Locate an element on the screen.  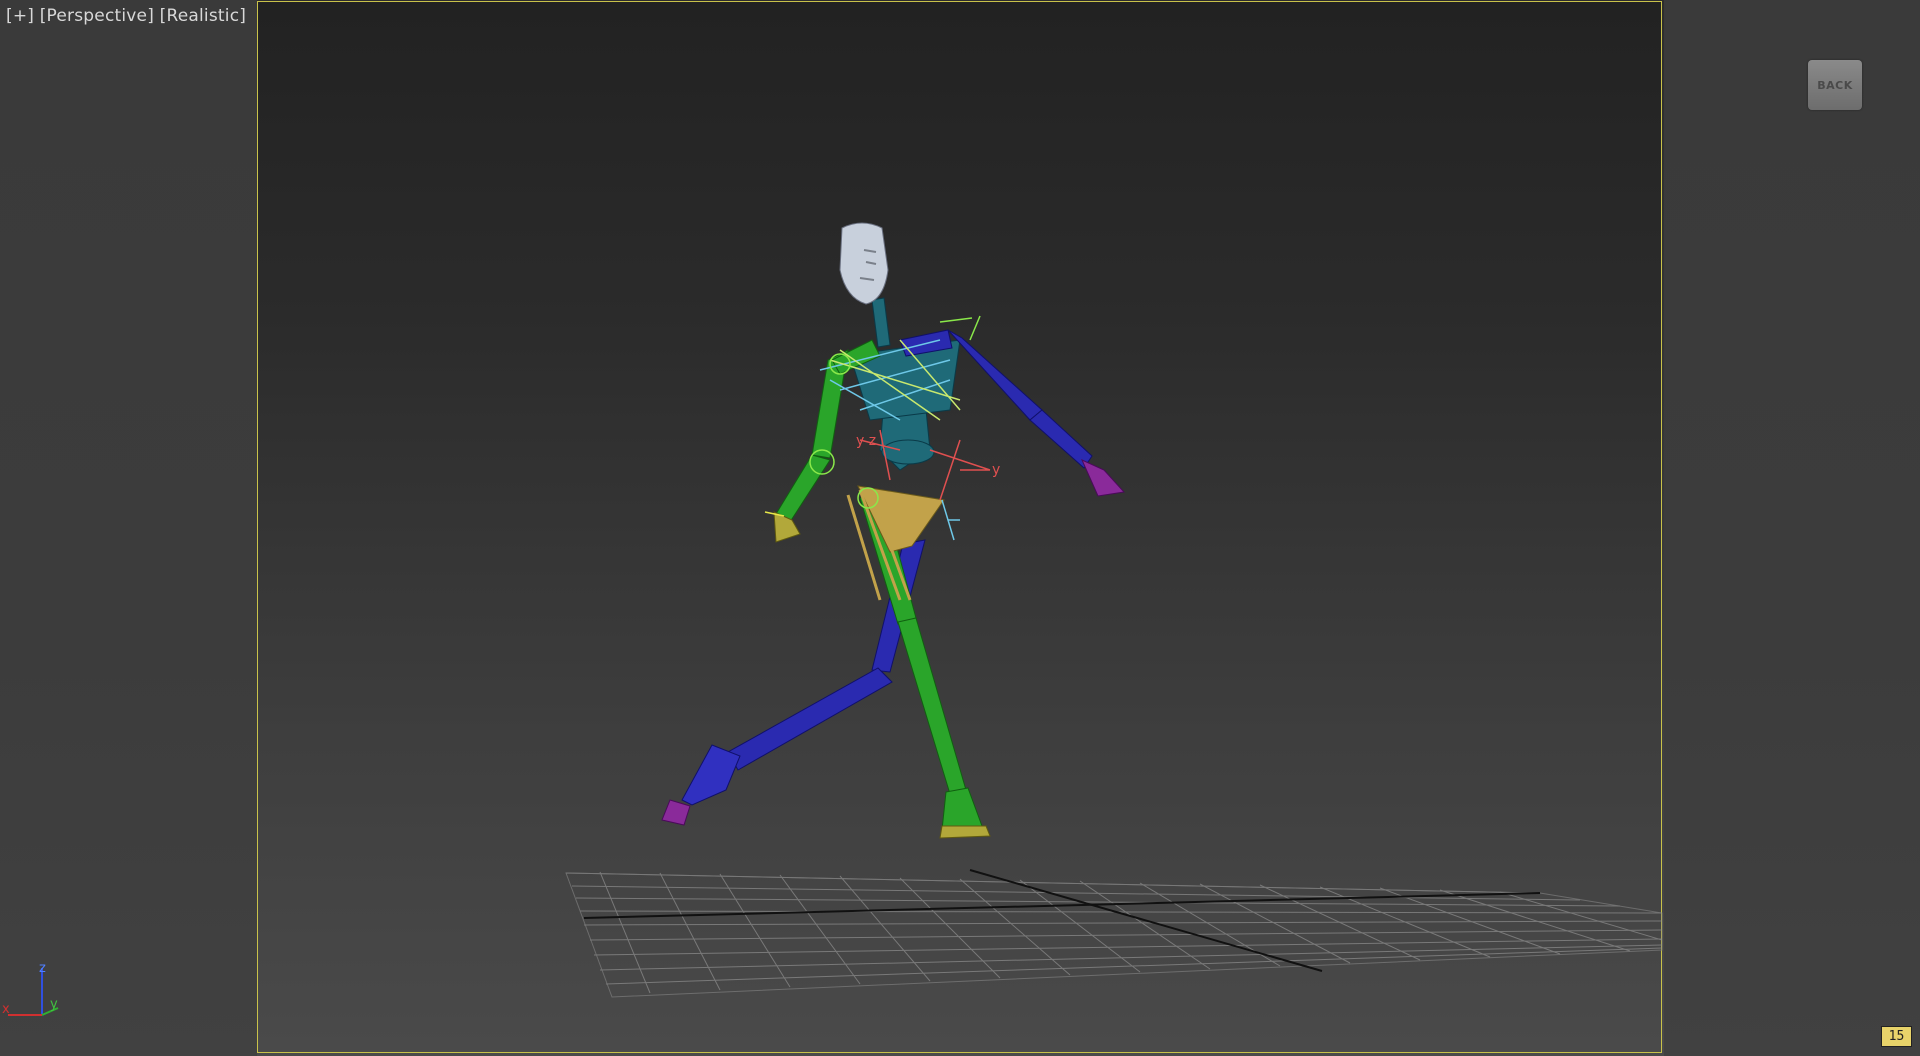
right-forearm is located at coordinates (1061, 439).